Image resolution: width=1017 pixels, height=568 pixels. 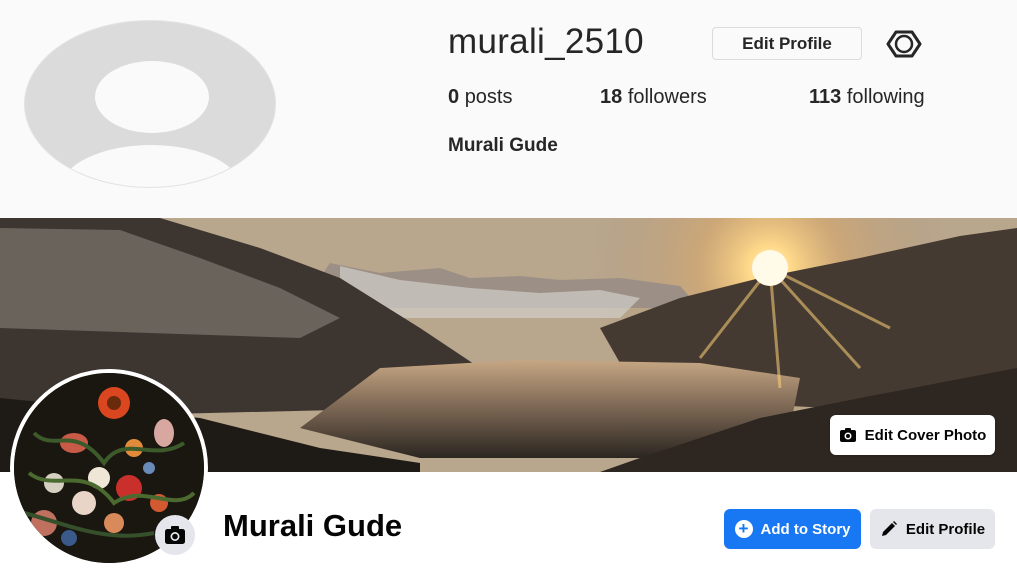 I want to click on avatar-body-silhouette, so click(x=151, y=166).